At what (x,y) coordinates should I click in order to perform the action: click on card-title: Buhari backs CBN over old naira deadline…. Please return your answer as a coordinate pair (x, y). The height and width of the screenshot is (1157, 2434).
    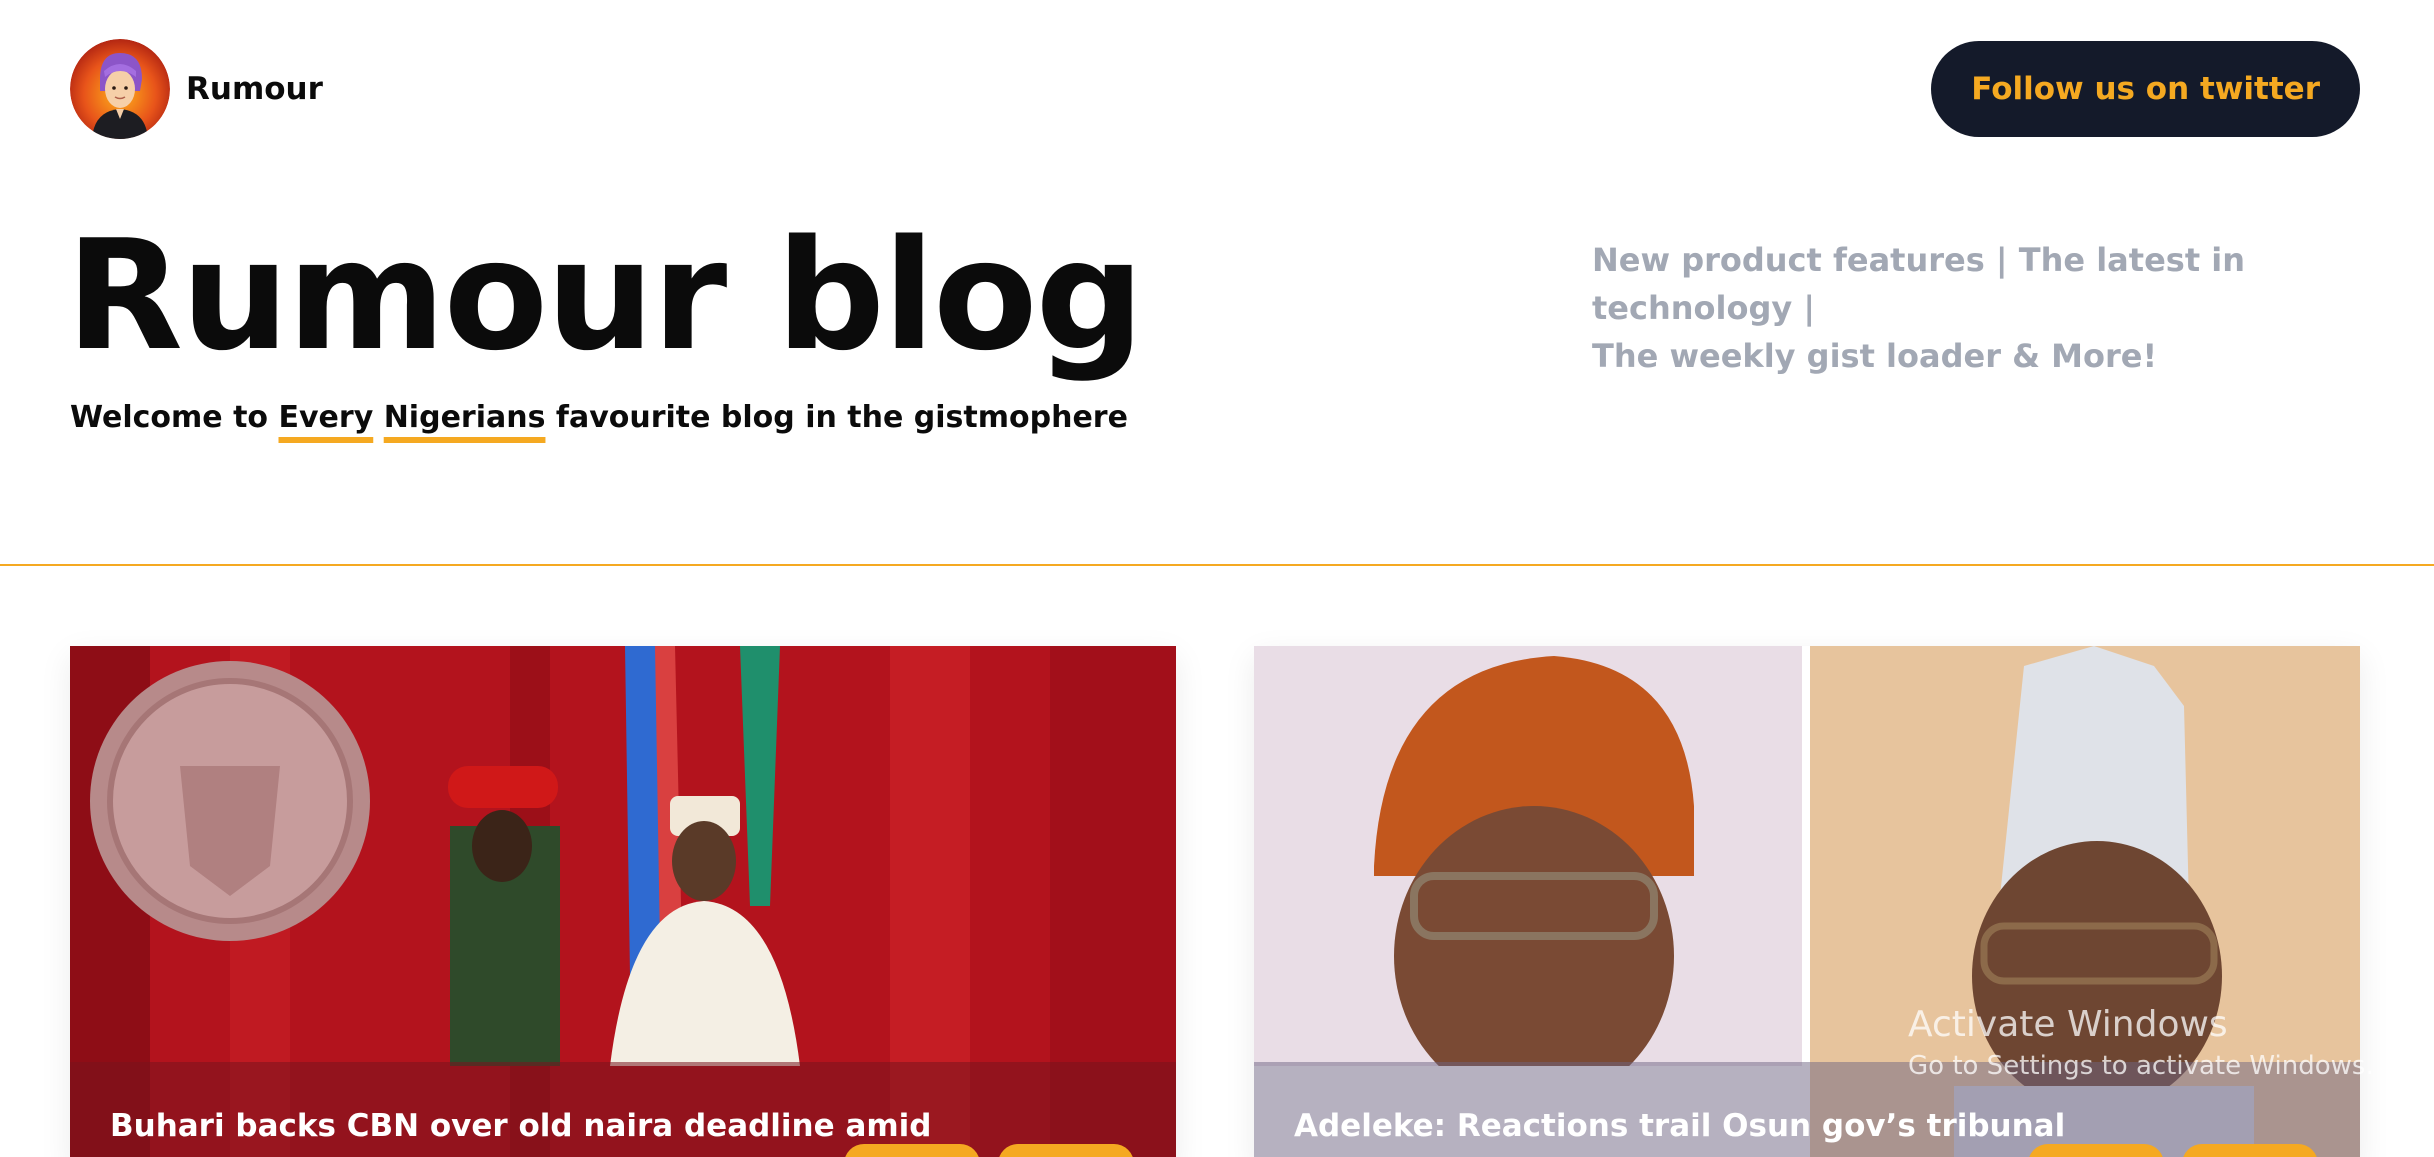
    Looking at the image, I should click on (521, 1126).